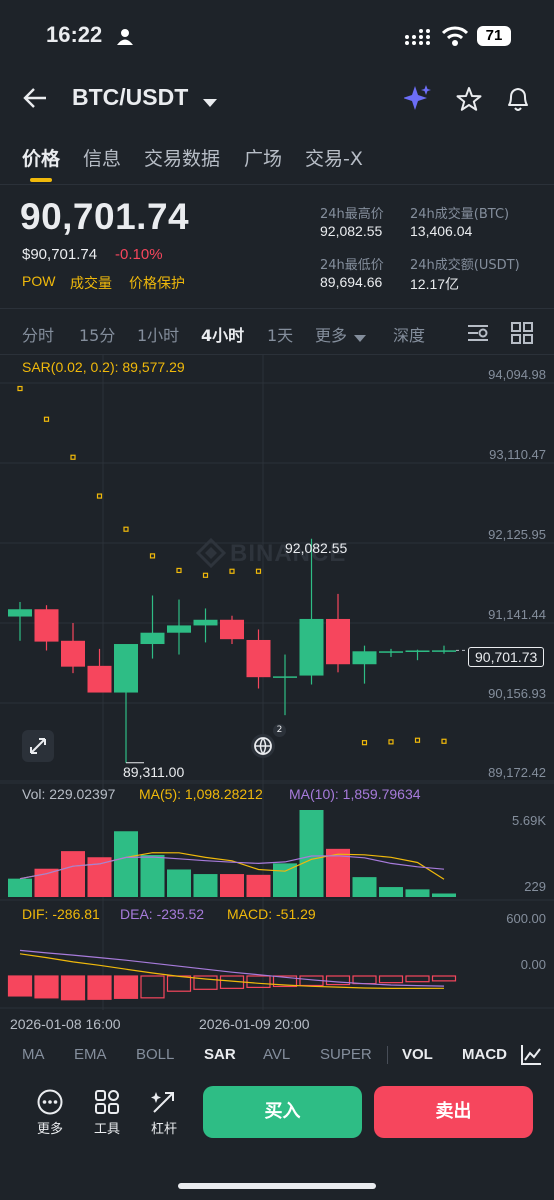 Image resolution: width=554 pixels, height=1200 pixels. I want to click on tag-volume: 成交量, so click(91, 283).